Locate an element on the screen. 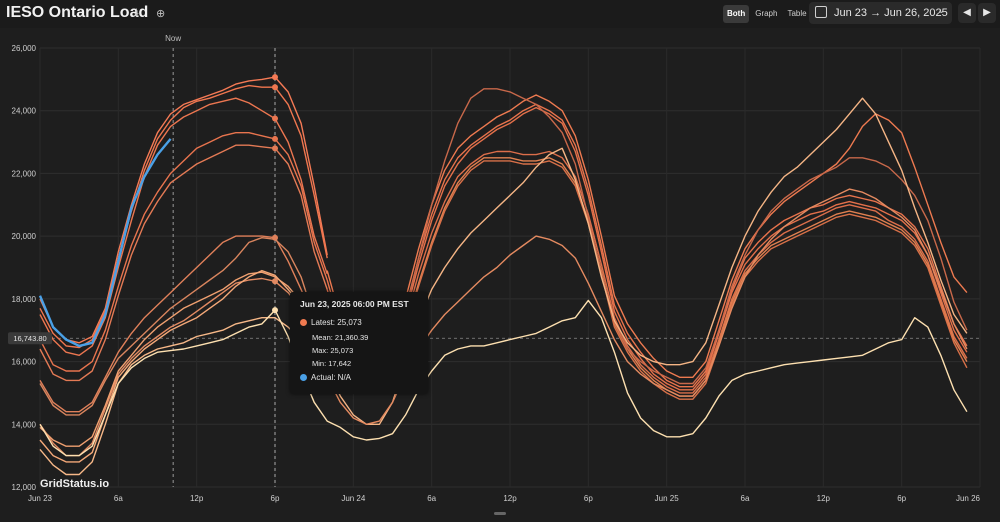 Image resolution: width=1000 pixels, height=522 pixels. view-graph-button: Graph is located at coordinates (766, 14).